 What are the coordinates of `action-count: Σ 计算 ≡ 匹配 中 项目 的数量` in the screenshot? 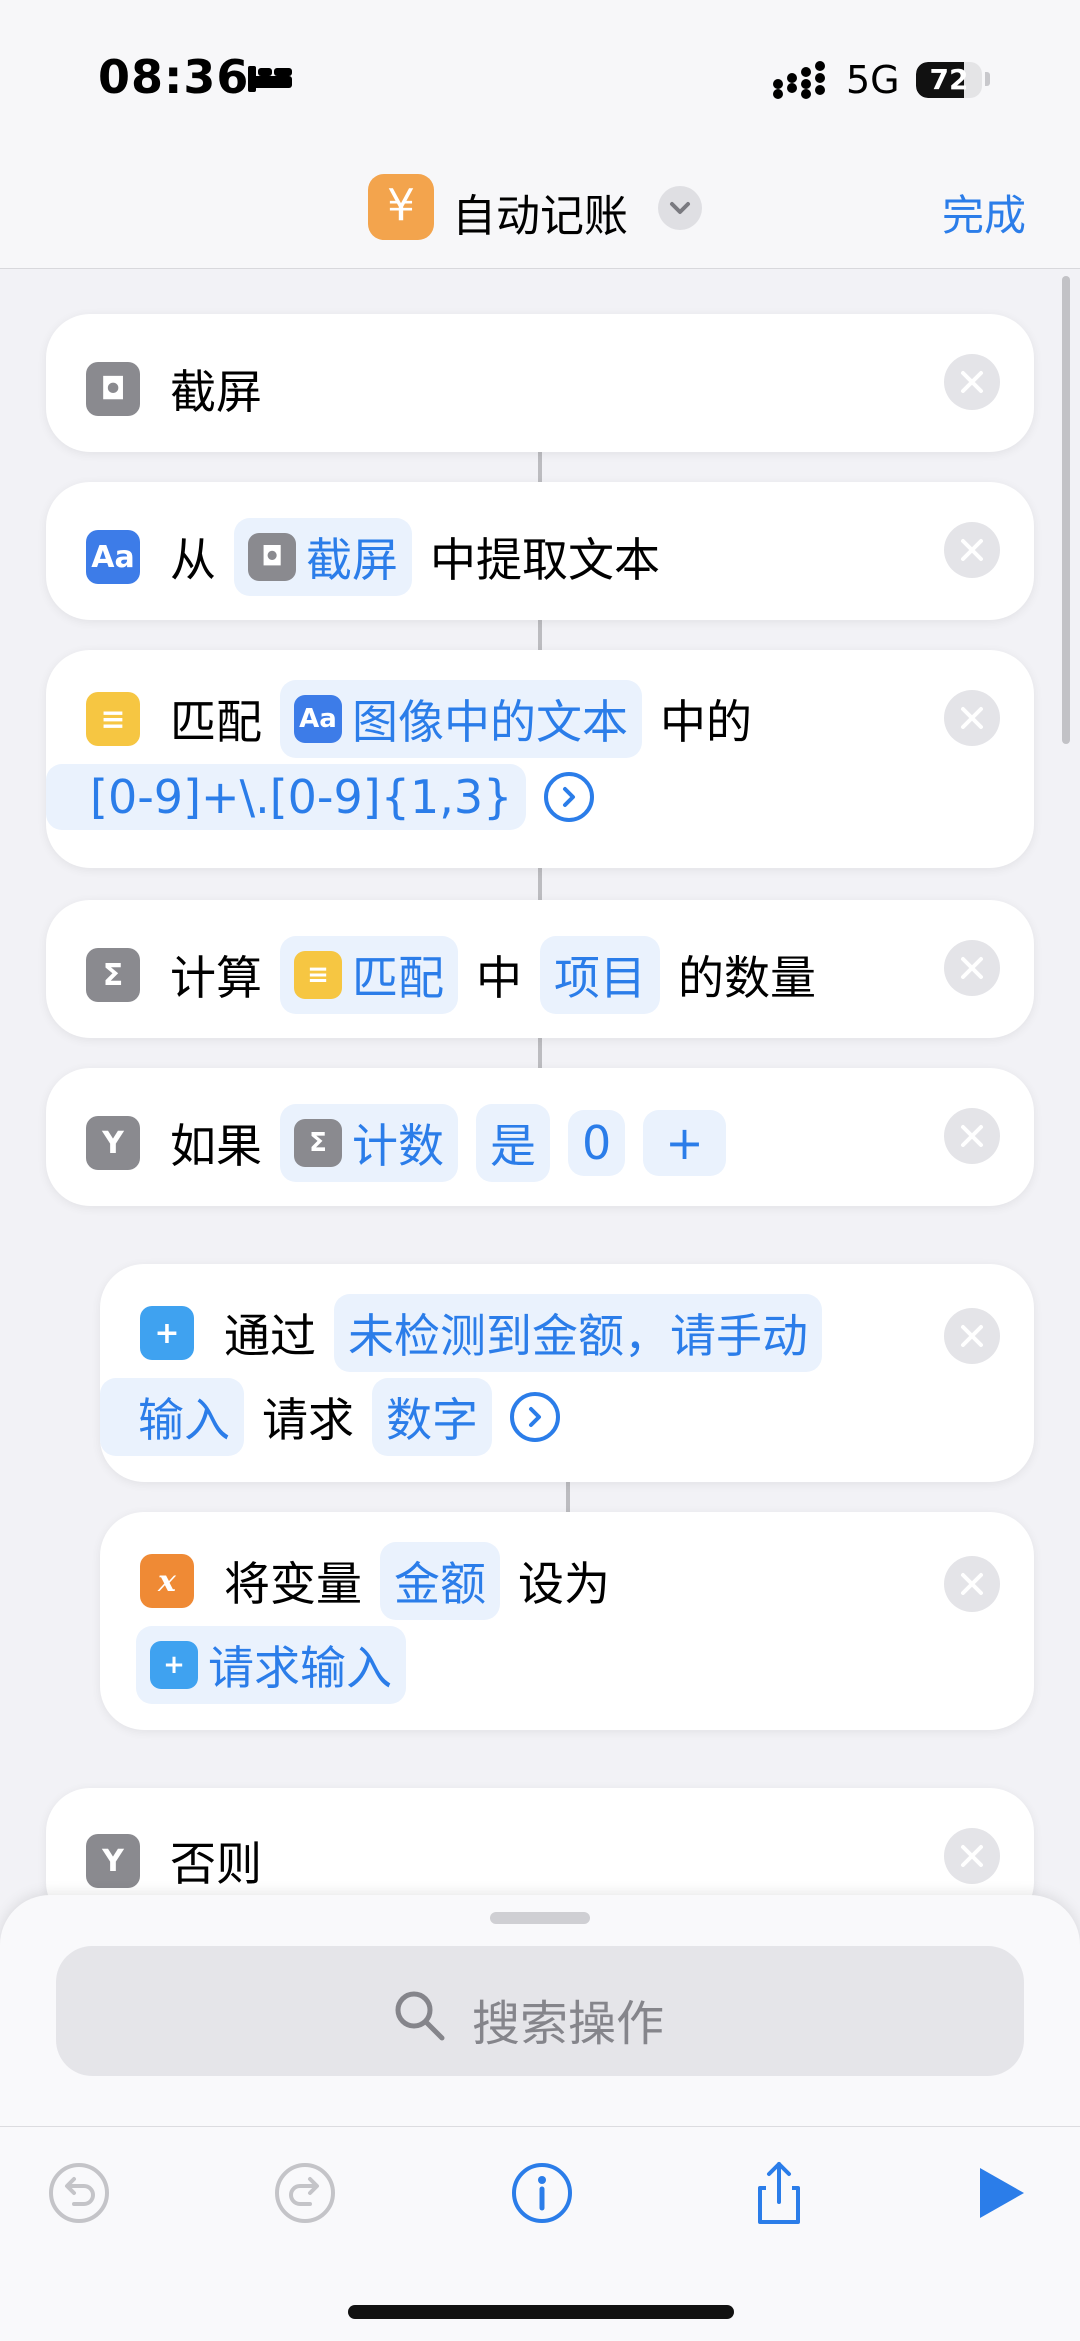 It's located at (540, 969).